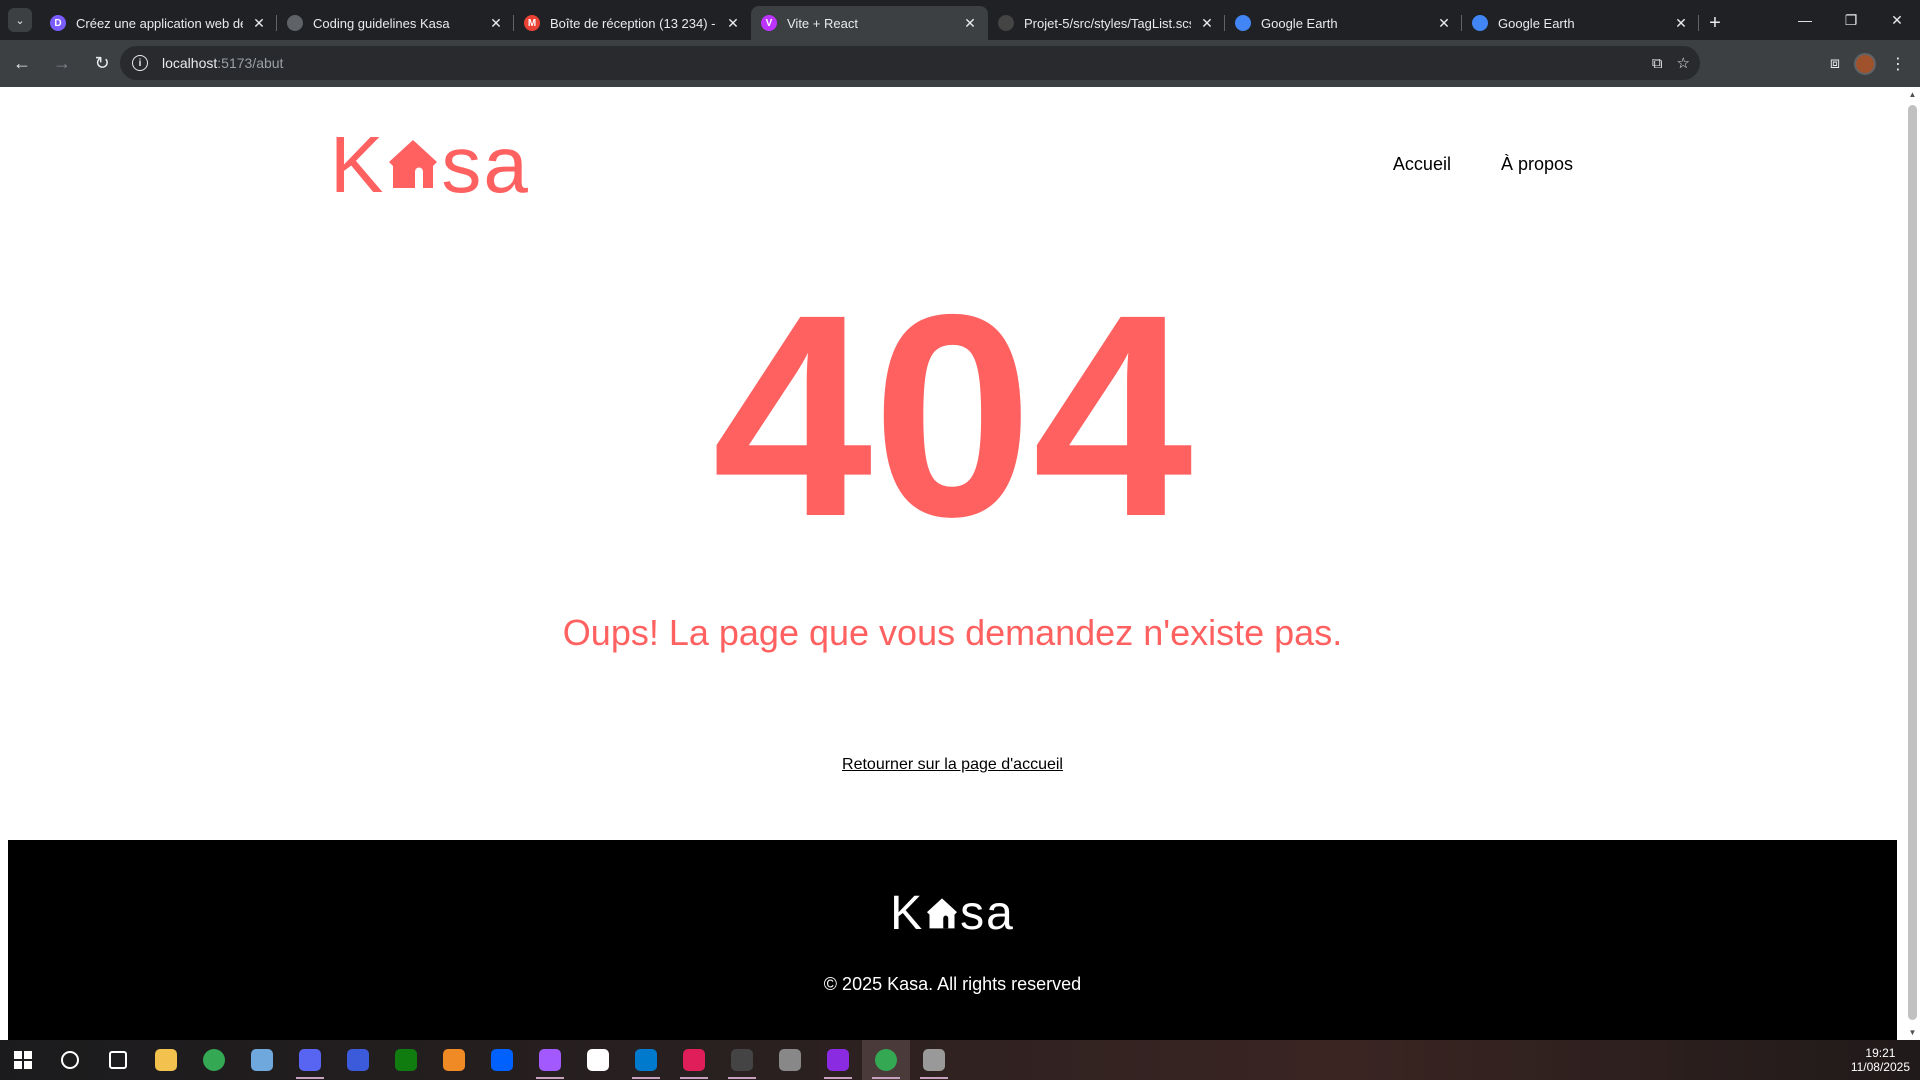  I want to click on dropbox-icon, so click(502, 1060).